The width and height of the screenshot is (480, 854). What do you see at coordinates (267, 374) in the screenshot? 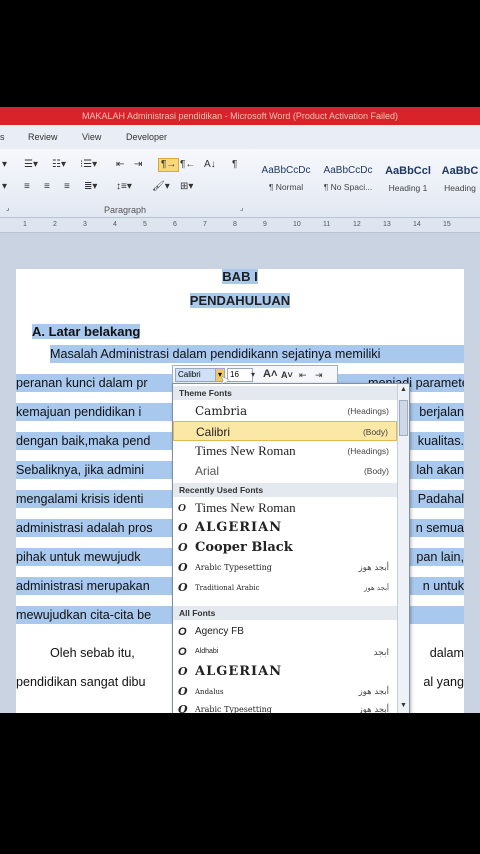
I see `grow-font-glyph: A` at bounding box center [267, 374].